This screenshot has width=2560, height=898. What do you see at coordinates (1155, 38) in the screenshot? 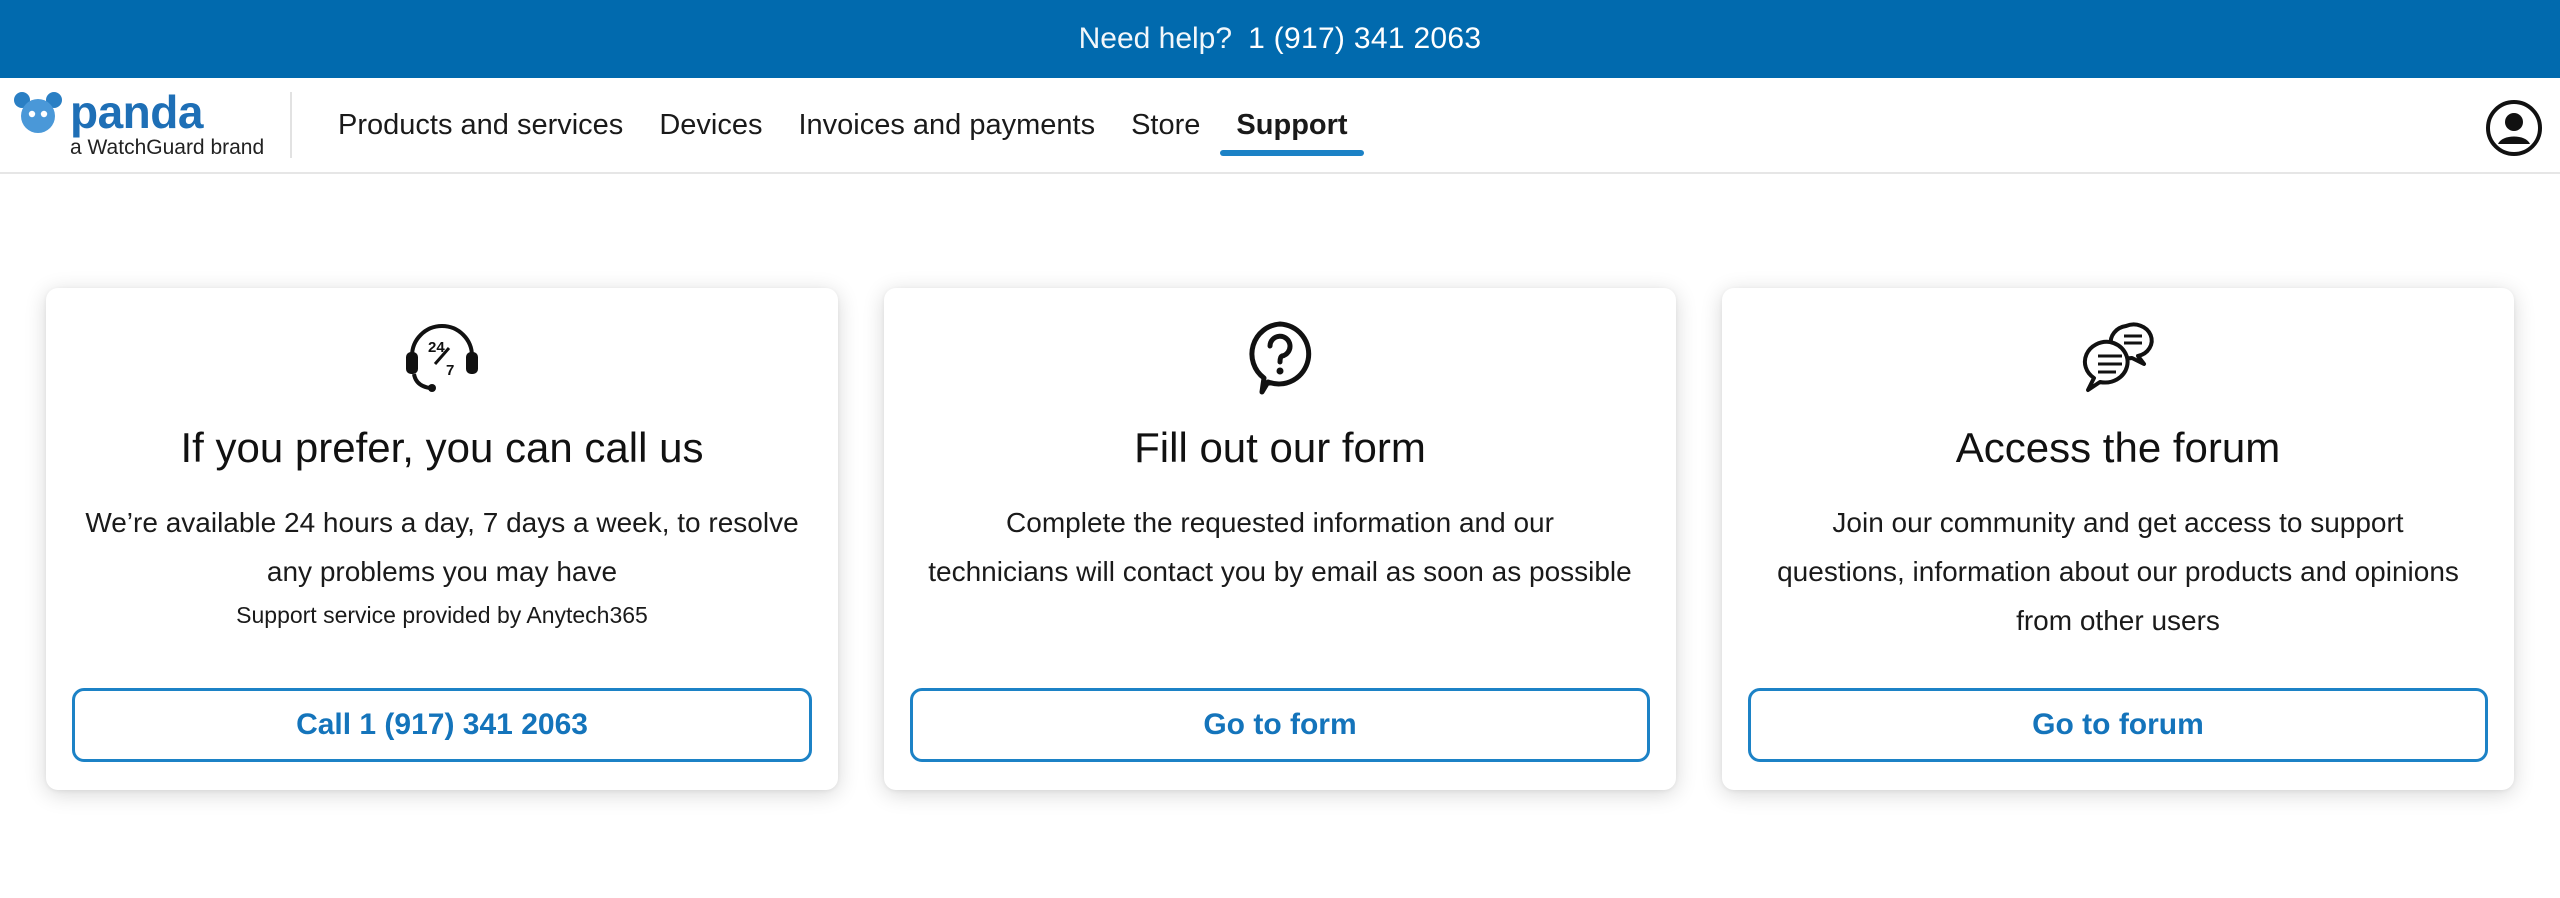
I see `help-label: Need help?` at bounding box center [1155, 38].